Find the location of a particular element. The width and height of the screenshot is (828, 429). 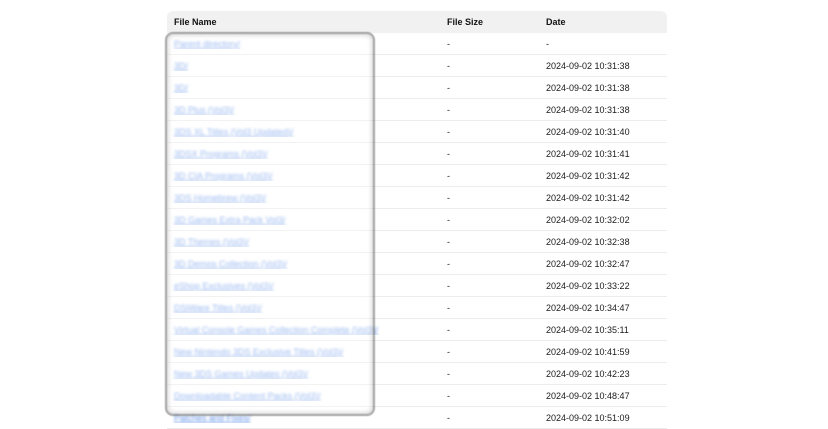

file-name-cell: 3D Demos Collection (Vol3)/ is located at coordinates (303, 264).